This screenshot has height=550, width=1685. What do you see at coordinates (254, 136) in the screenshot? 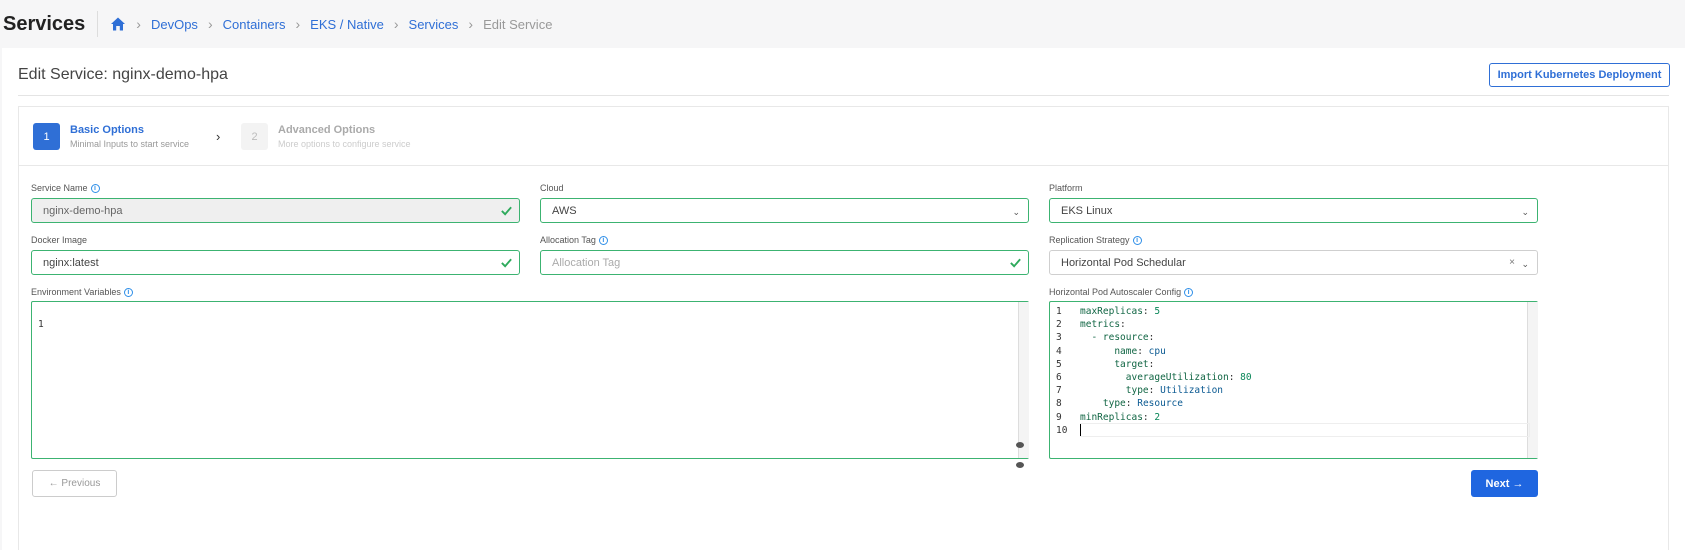
I see `step-number: 2` at bounding box center [254, 136].